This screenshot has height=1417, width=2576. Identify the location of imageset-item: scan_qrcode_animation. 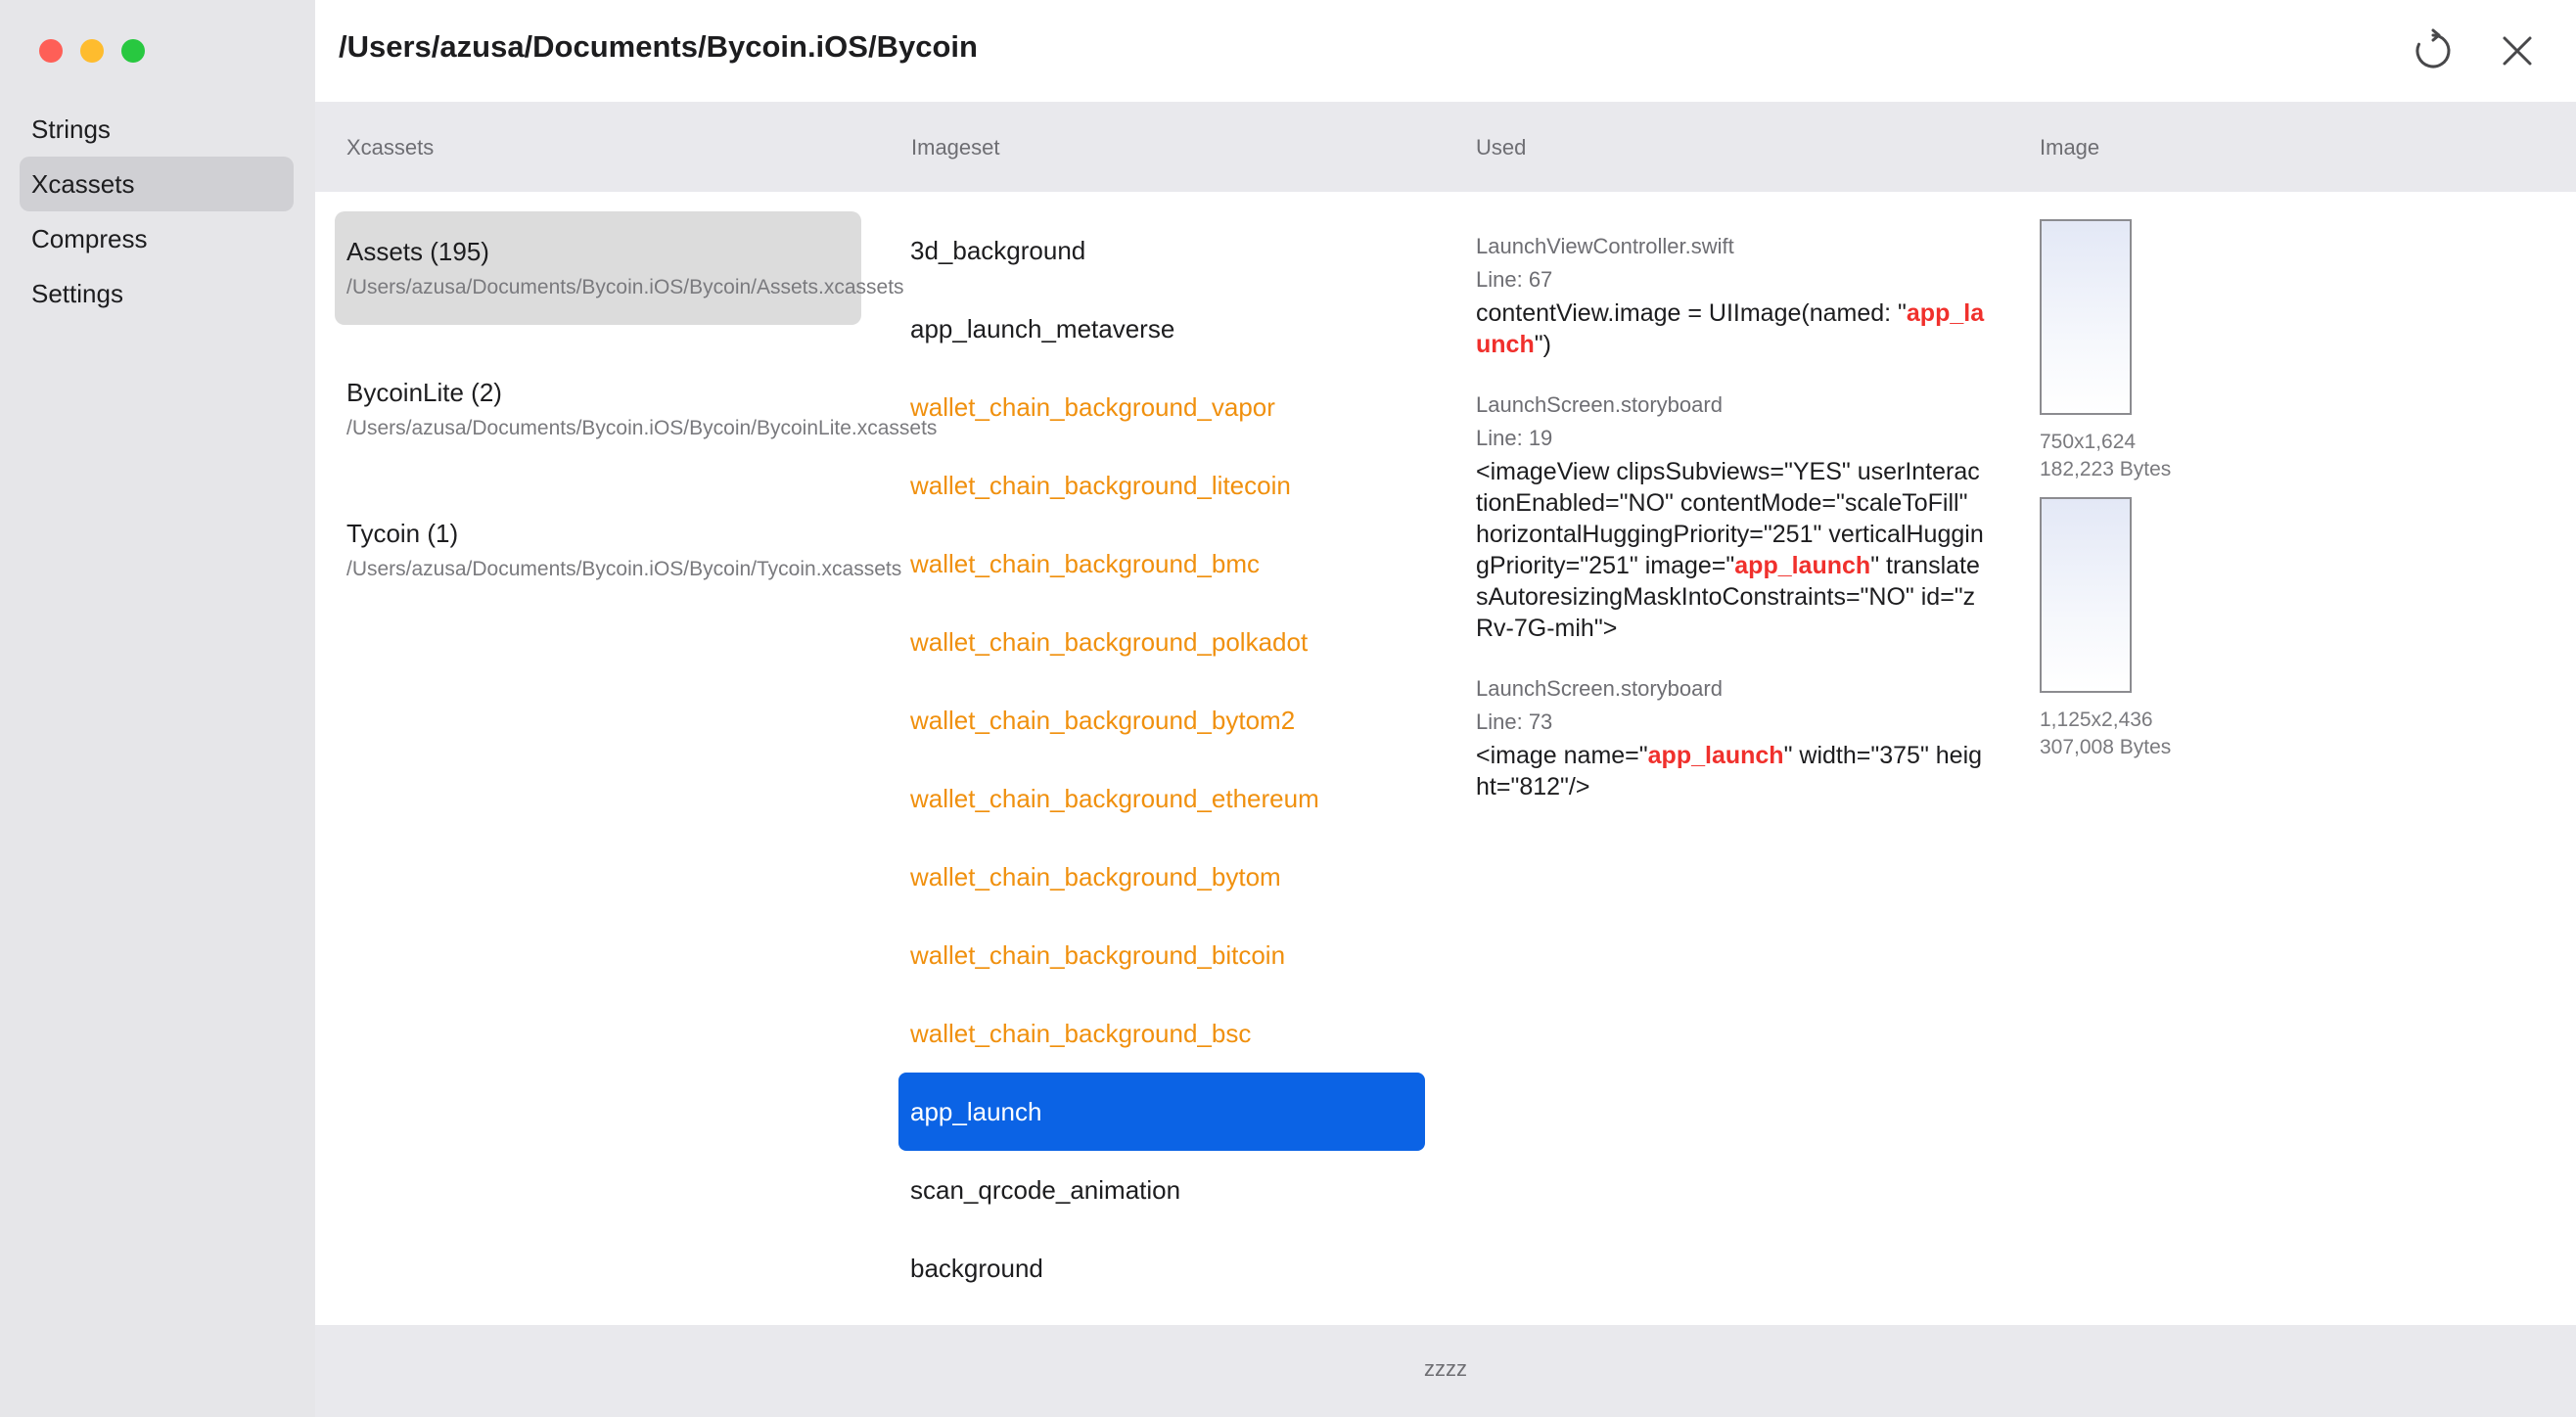
(1161, 1190).